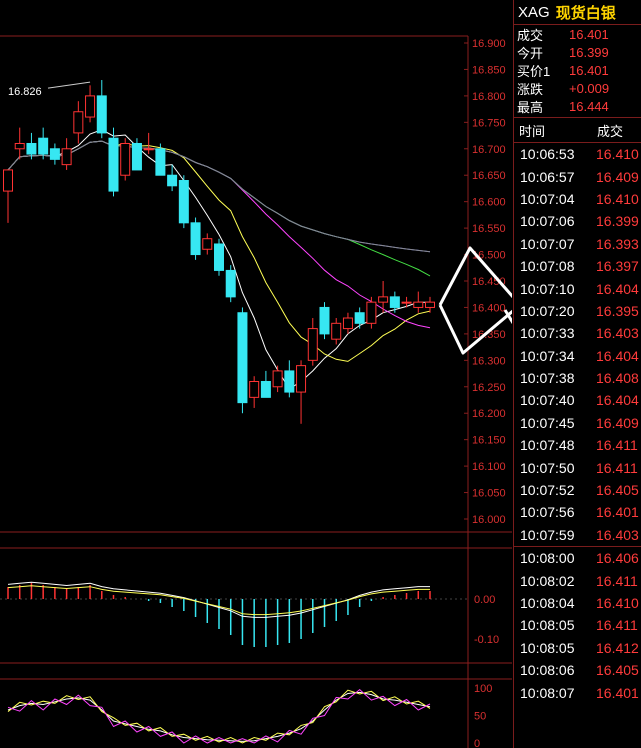  What do you see at coordinates (489, 441) in the screenshot?
I see `y-tick-label: 16.150` at bounding box center [489, 441].